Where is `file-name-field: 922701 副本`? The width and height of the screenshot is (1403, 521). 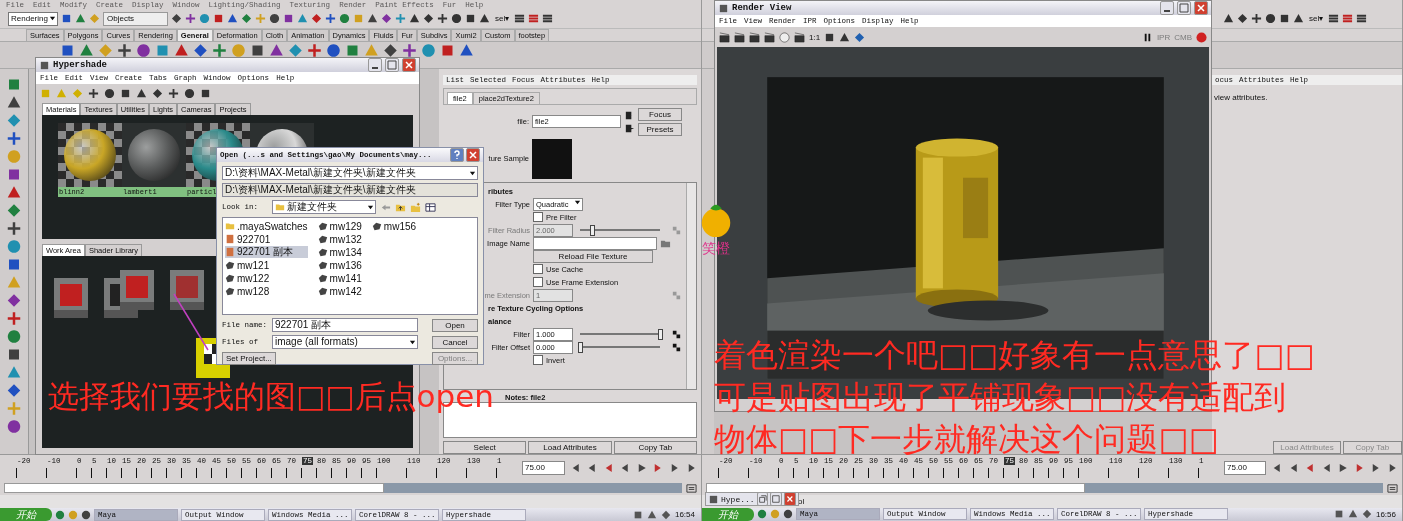
file-name-field: 922701 副本 is located at coordinates (345, 325).